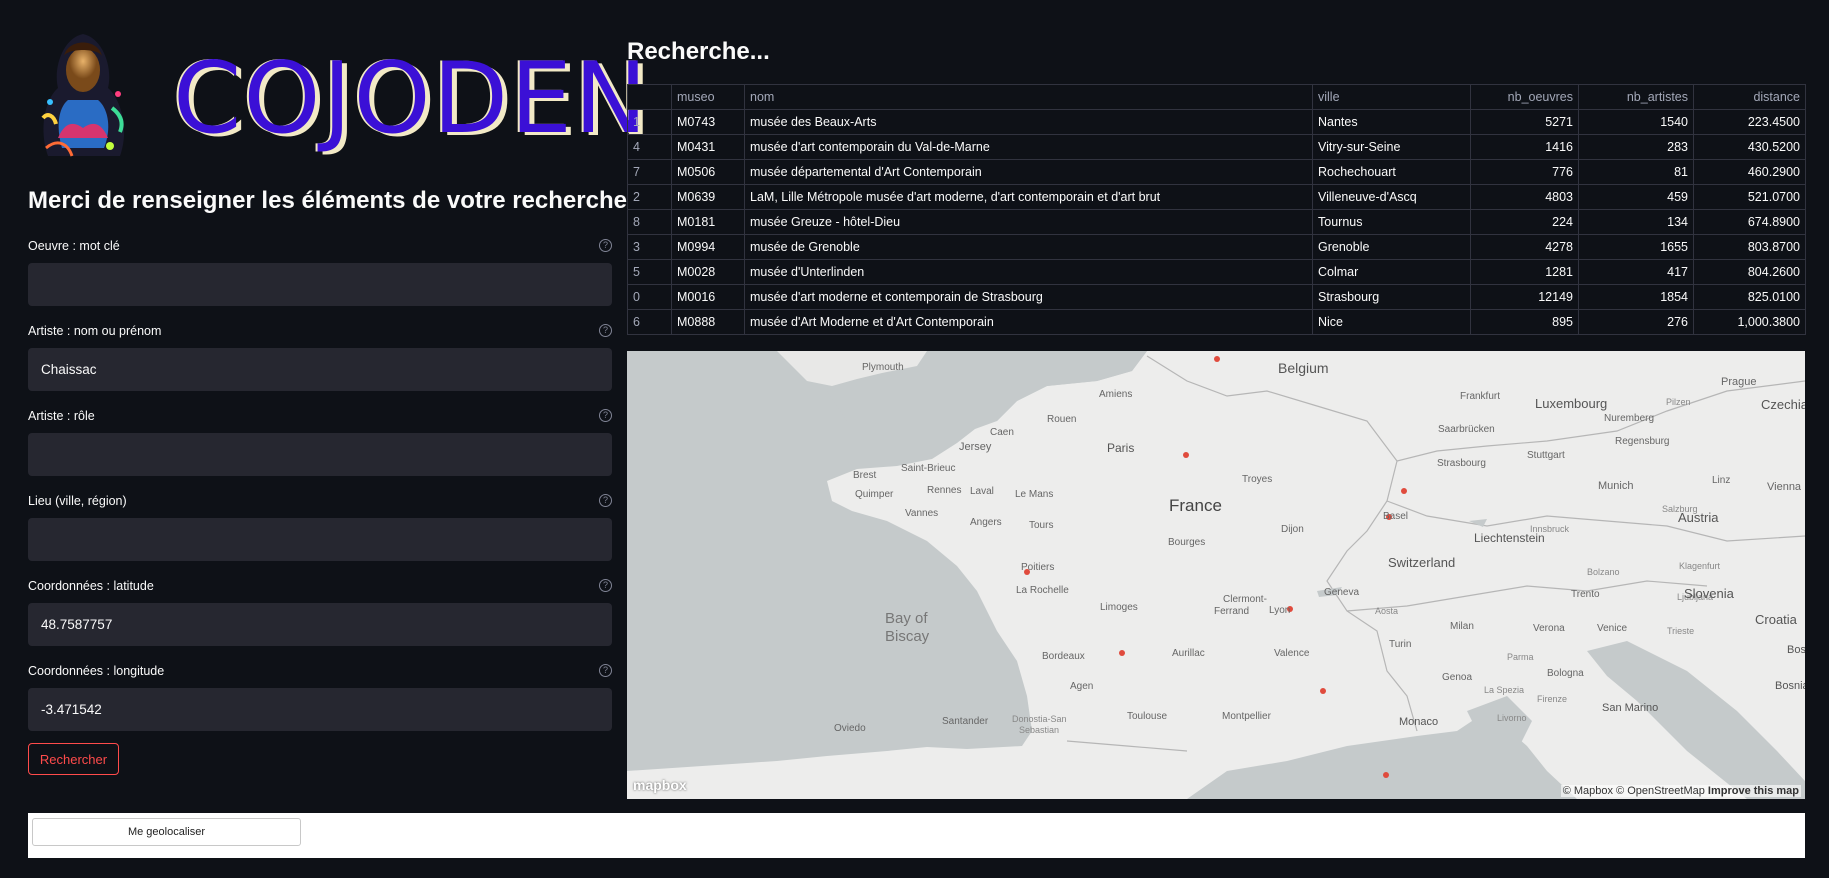 The image size is (1829, 878). Describe the element at coordinates (708, 97) in the screenshot. I see `column-header-museo: museo` at that location.